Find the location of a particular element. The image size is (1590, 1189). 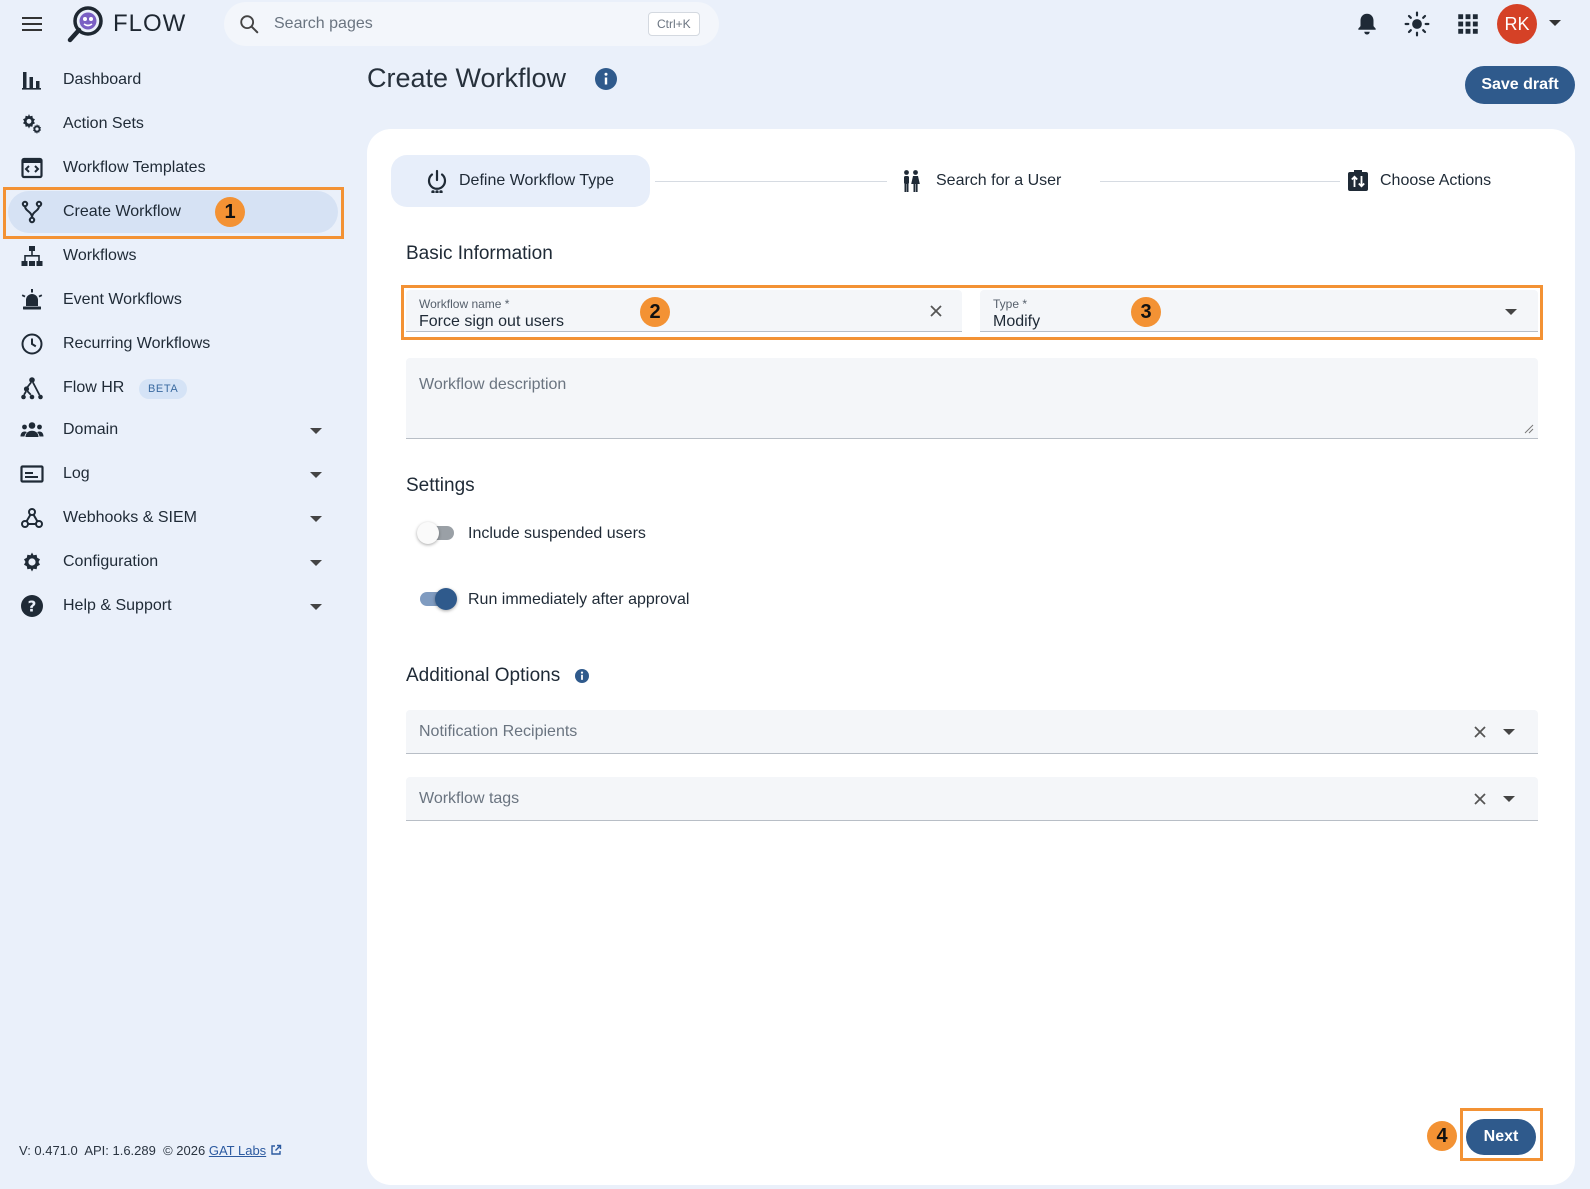

hierarchy-icon is located at coordinates (32, 388).